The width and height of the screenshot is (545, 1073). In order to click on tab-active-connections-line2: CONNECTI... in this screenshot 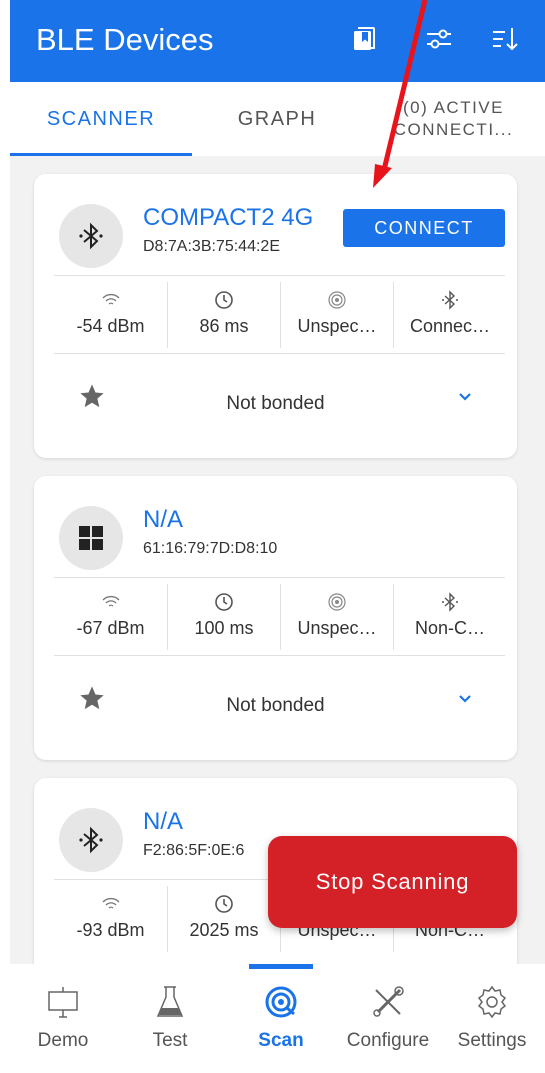, I will do `click(453, 129)`.